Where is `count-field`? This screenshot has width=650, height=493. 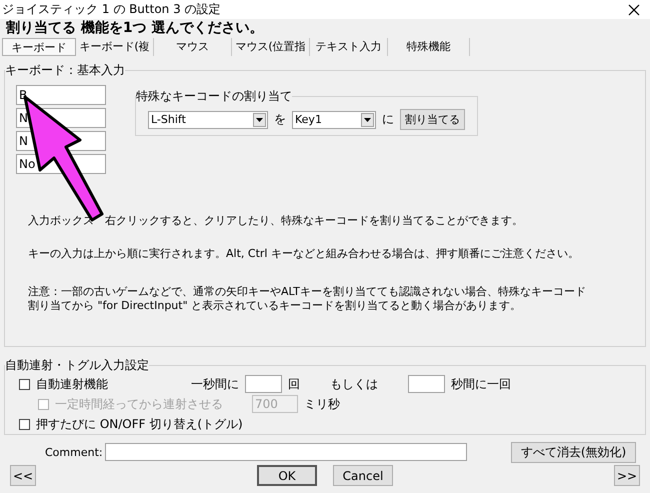 count-field is located at coordinates (263, 384).